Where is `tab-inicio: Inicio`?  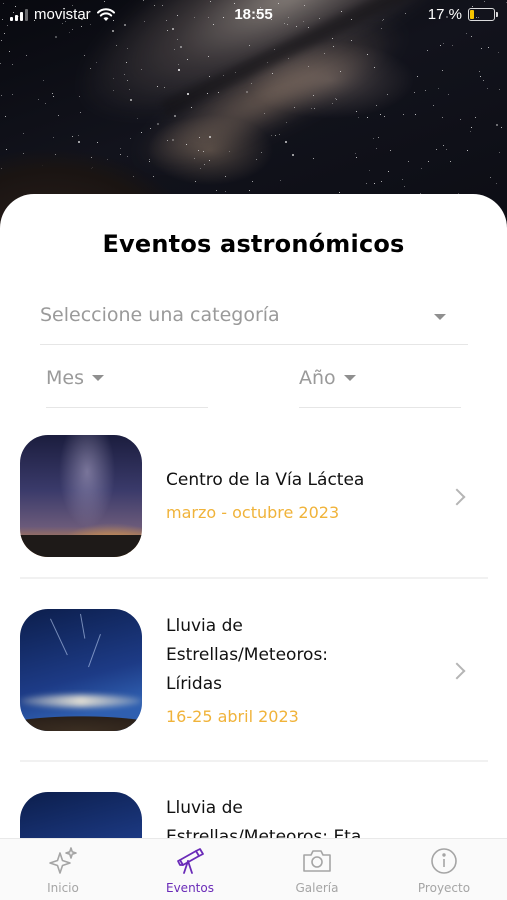 tab-inicio: Inicio is located at coordinates (63, 869).